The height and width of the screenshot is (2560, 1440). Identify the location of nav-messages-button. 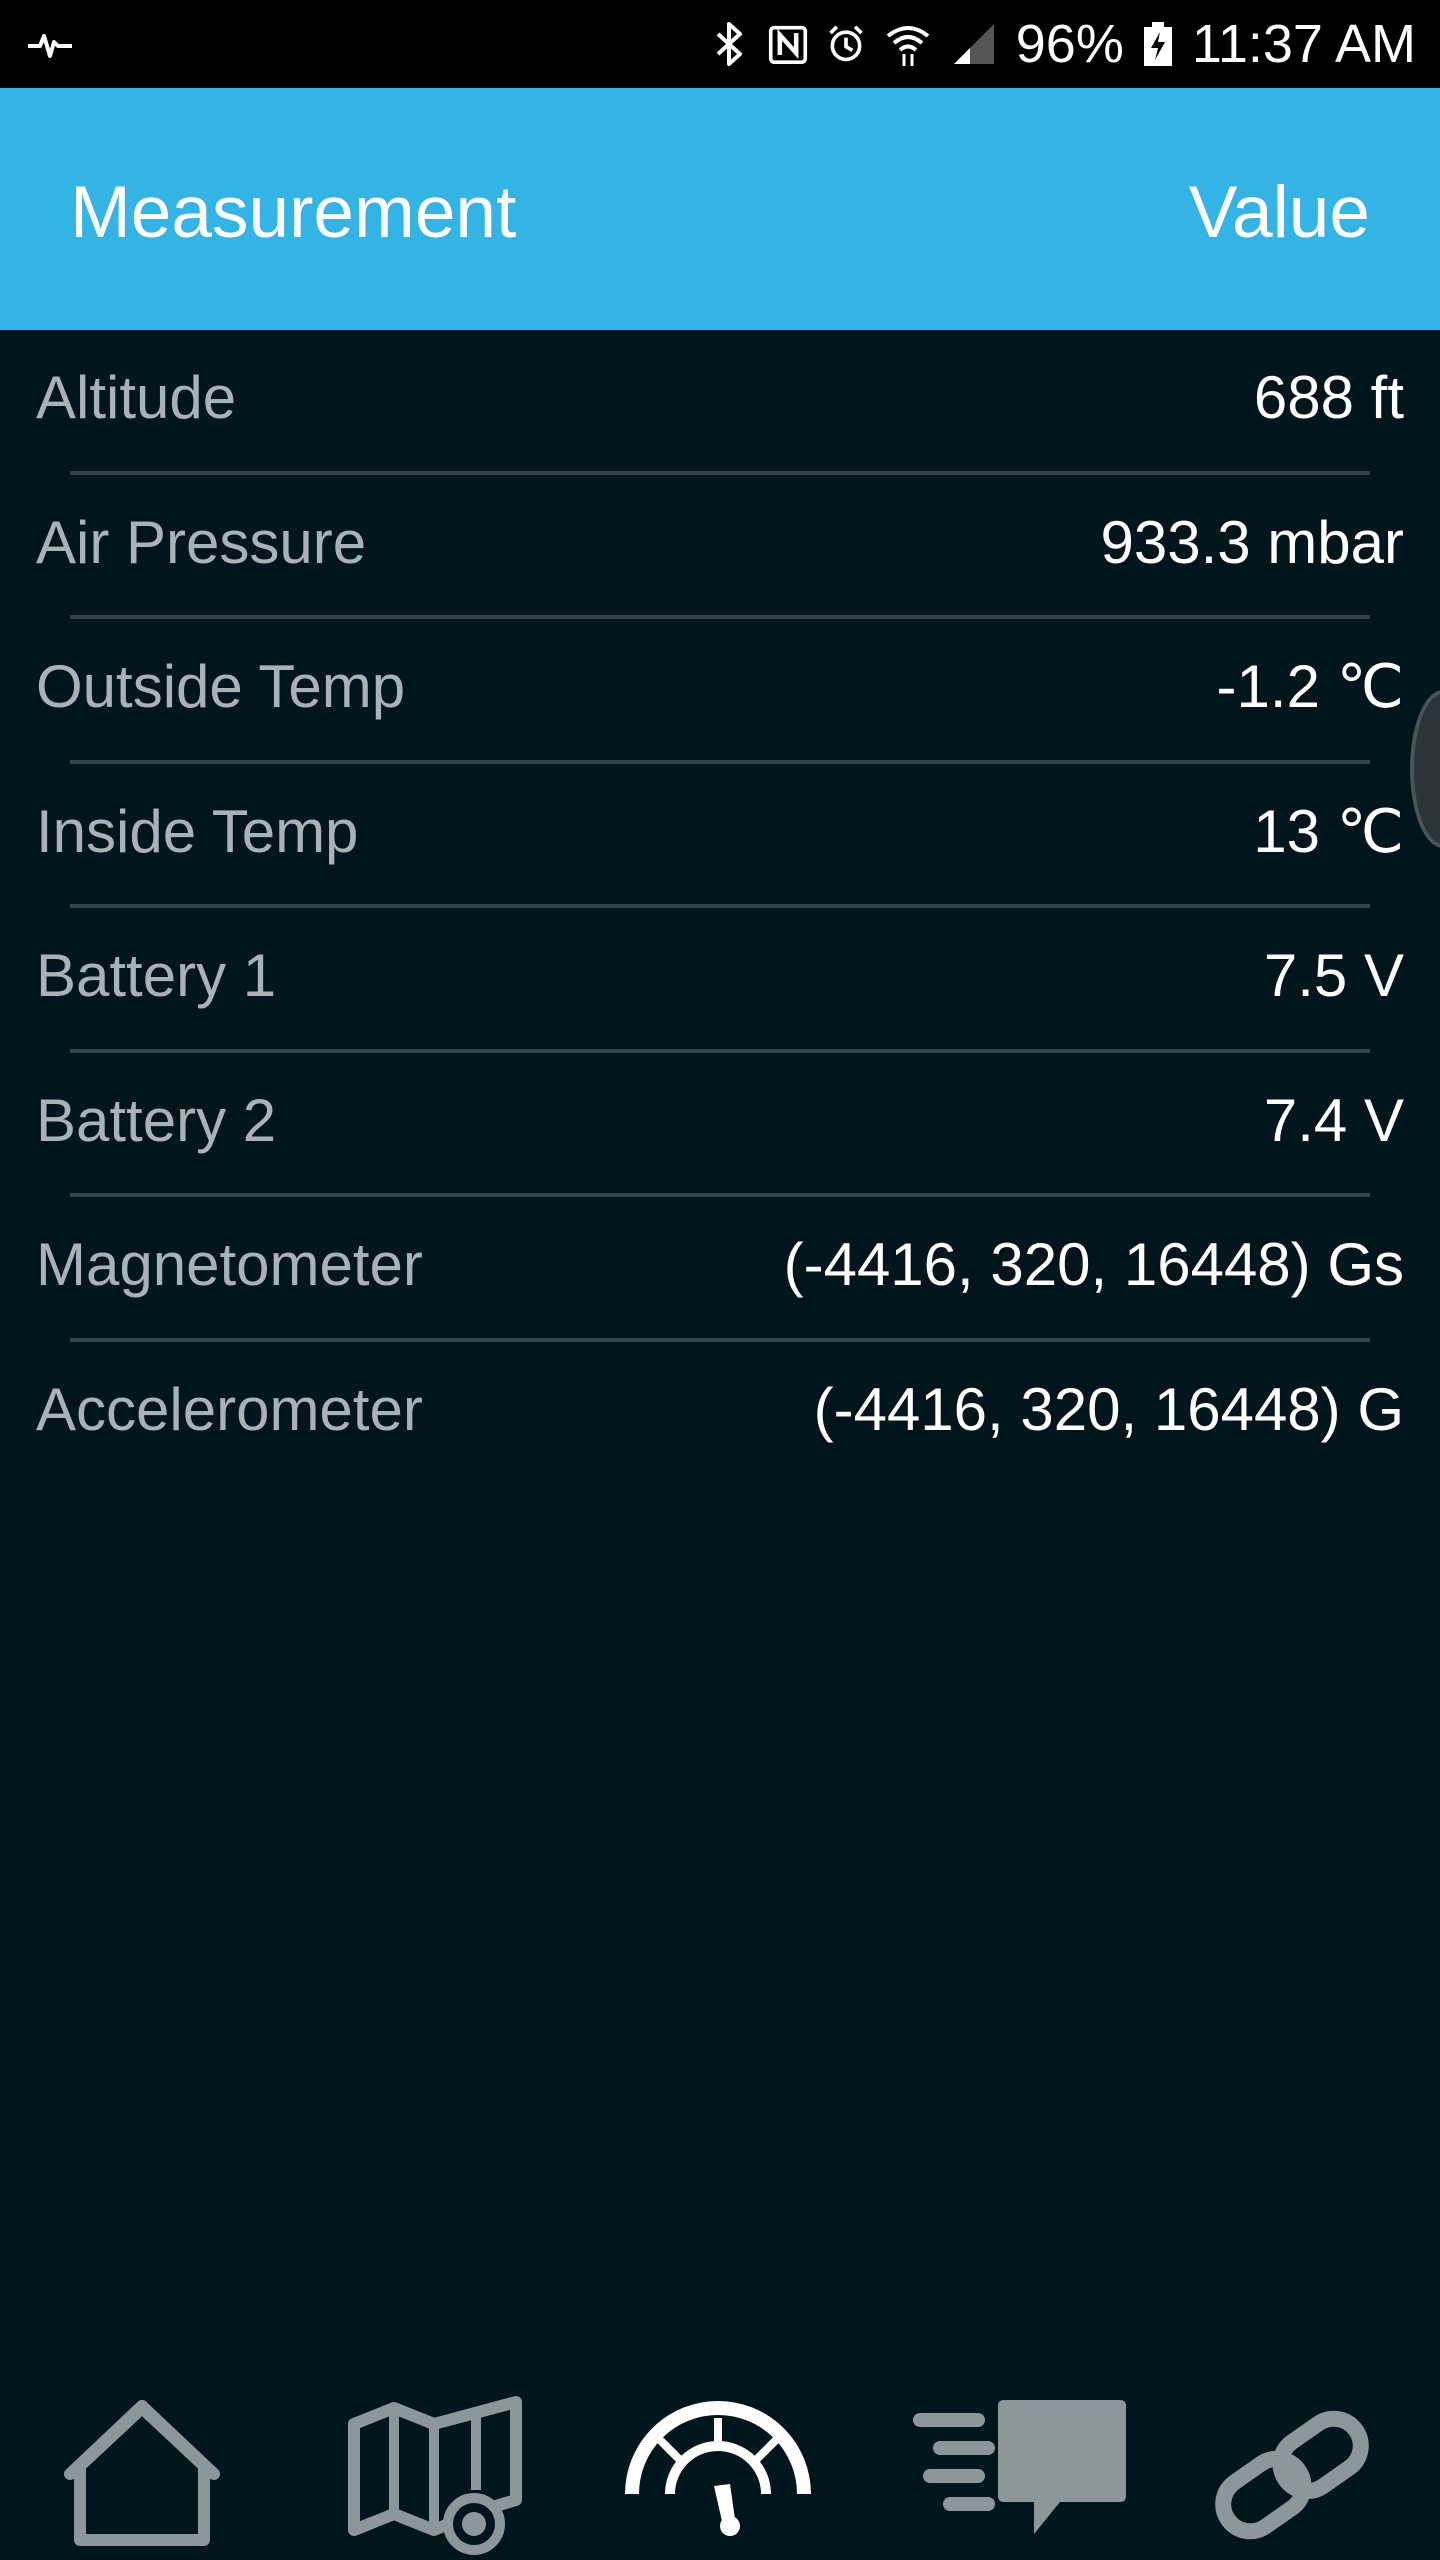
(1017, 2475).